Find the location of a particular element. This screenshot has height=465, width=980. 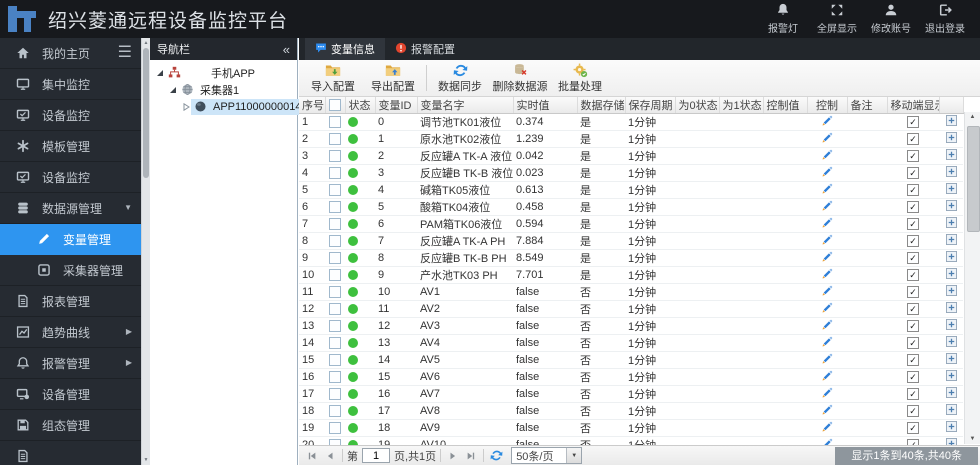

select-all-checkbox is located at coordinates (335, 105).